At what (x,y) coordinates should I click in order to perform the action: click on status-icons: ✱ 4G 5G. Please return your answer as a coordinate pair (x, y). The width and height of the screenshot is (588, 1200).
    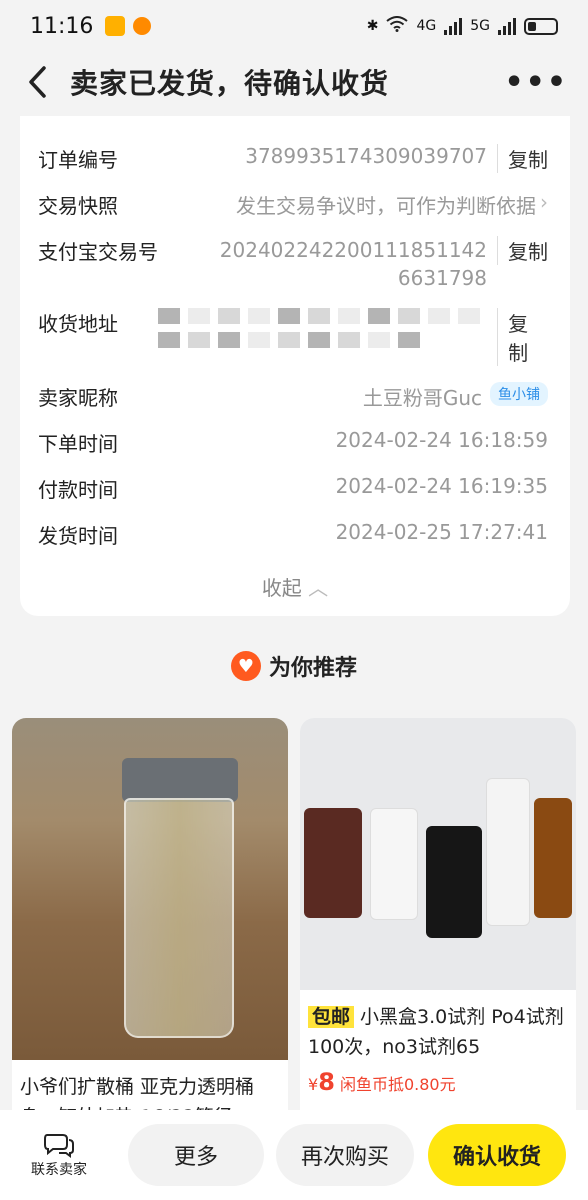
    Looking at the image, I should click on (462, 26).